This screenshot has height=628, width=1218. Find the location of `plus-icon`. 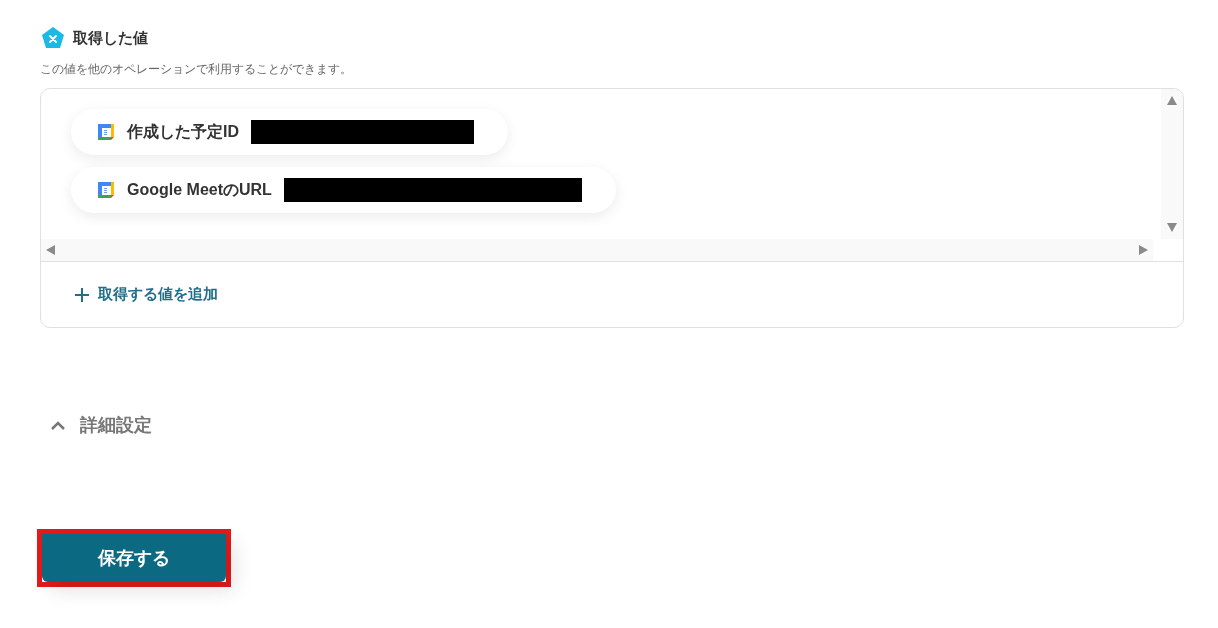

plus-icon is located at coordinates (82, 294).